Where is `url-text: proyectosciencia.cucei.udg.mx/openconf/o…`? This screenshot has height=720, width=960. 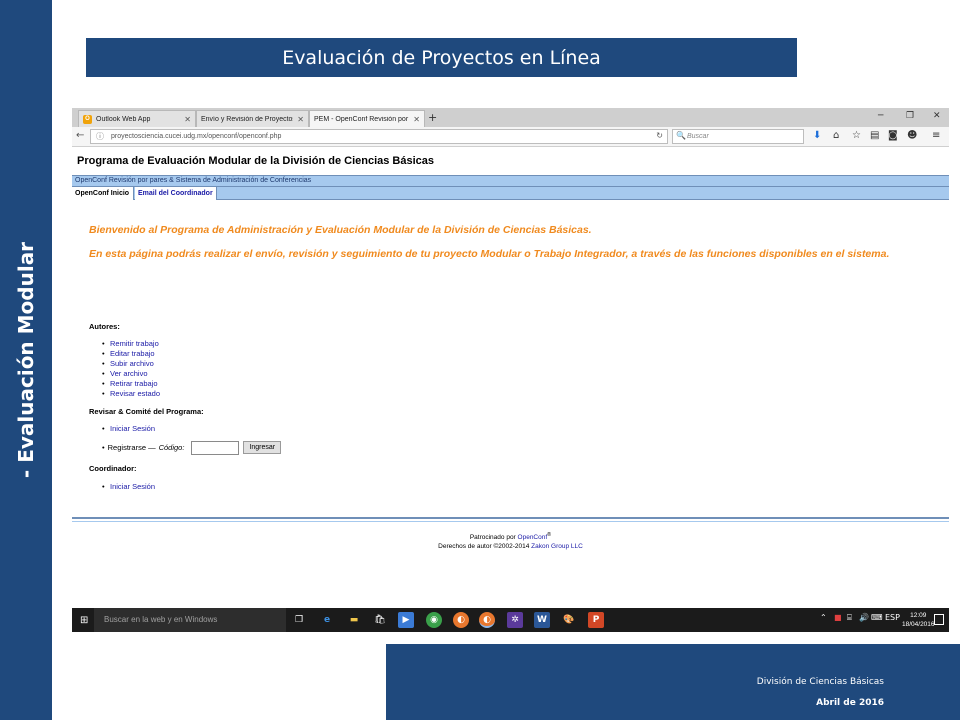 url-text: proyectosciencia.cucei.udg.mx/openconf/o… is located at coordinates (196, 136).